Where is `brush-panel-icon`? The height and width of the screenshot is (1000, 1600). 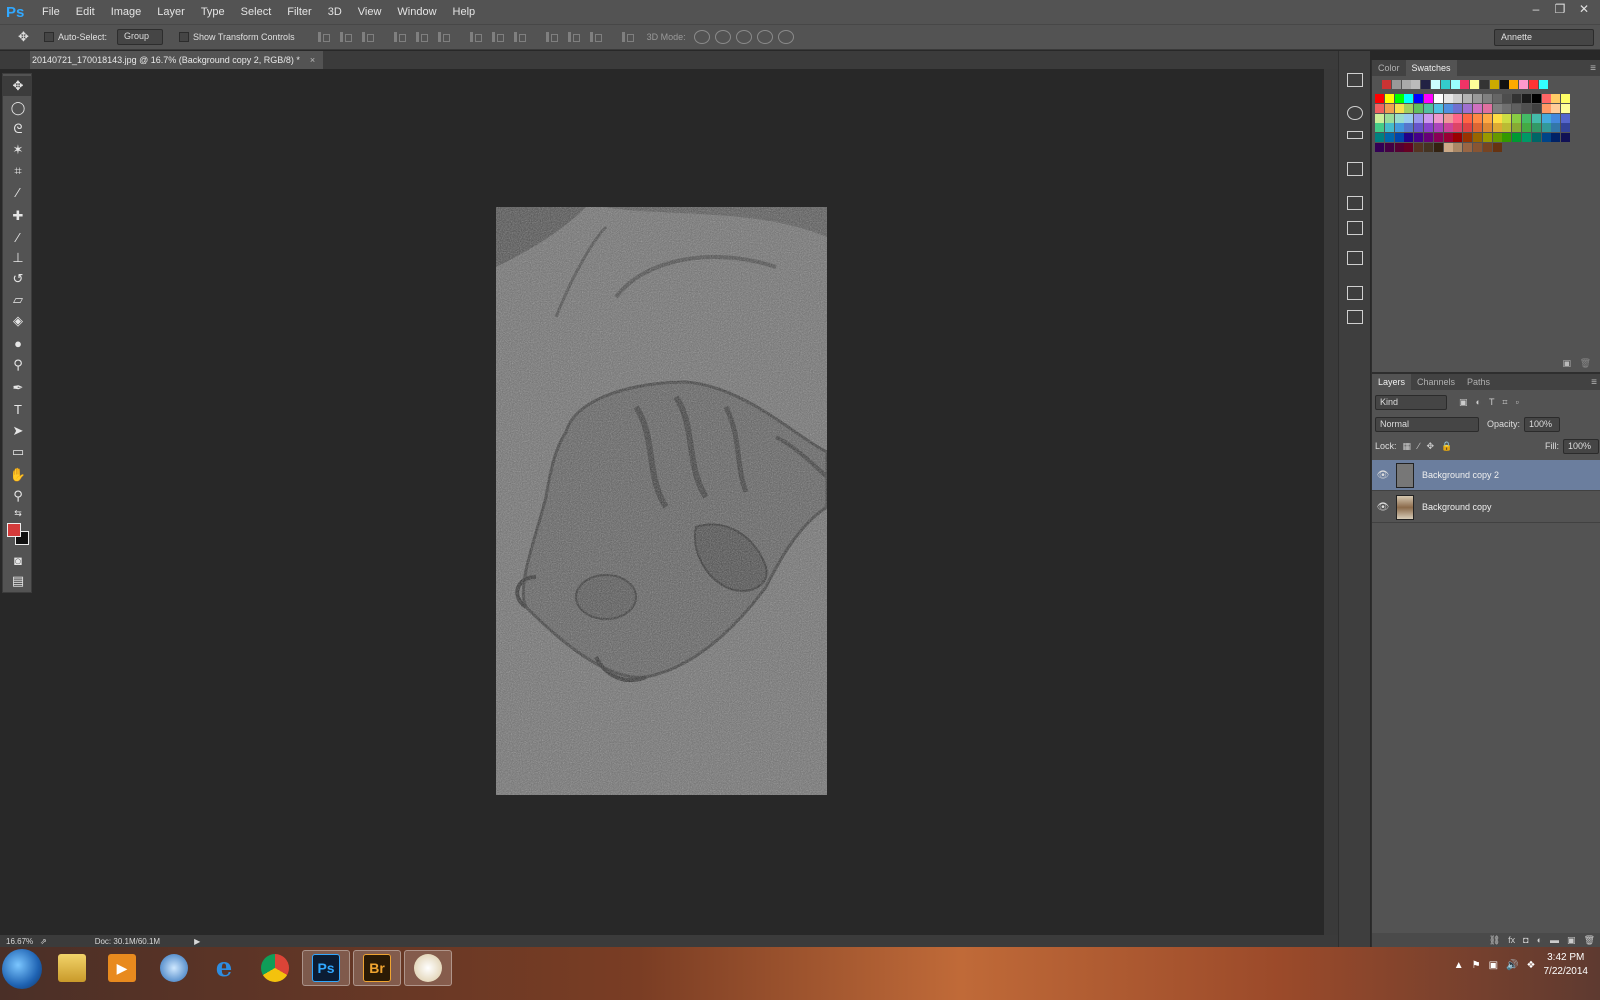 brush-panel-icon is located at coordinates (1355, 203).